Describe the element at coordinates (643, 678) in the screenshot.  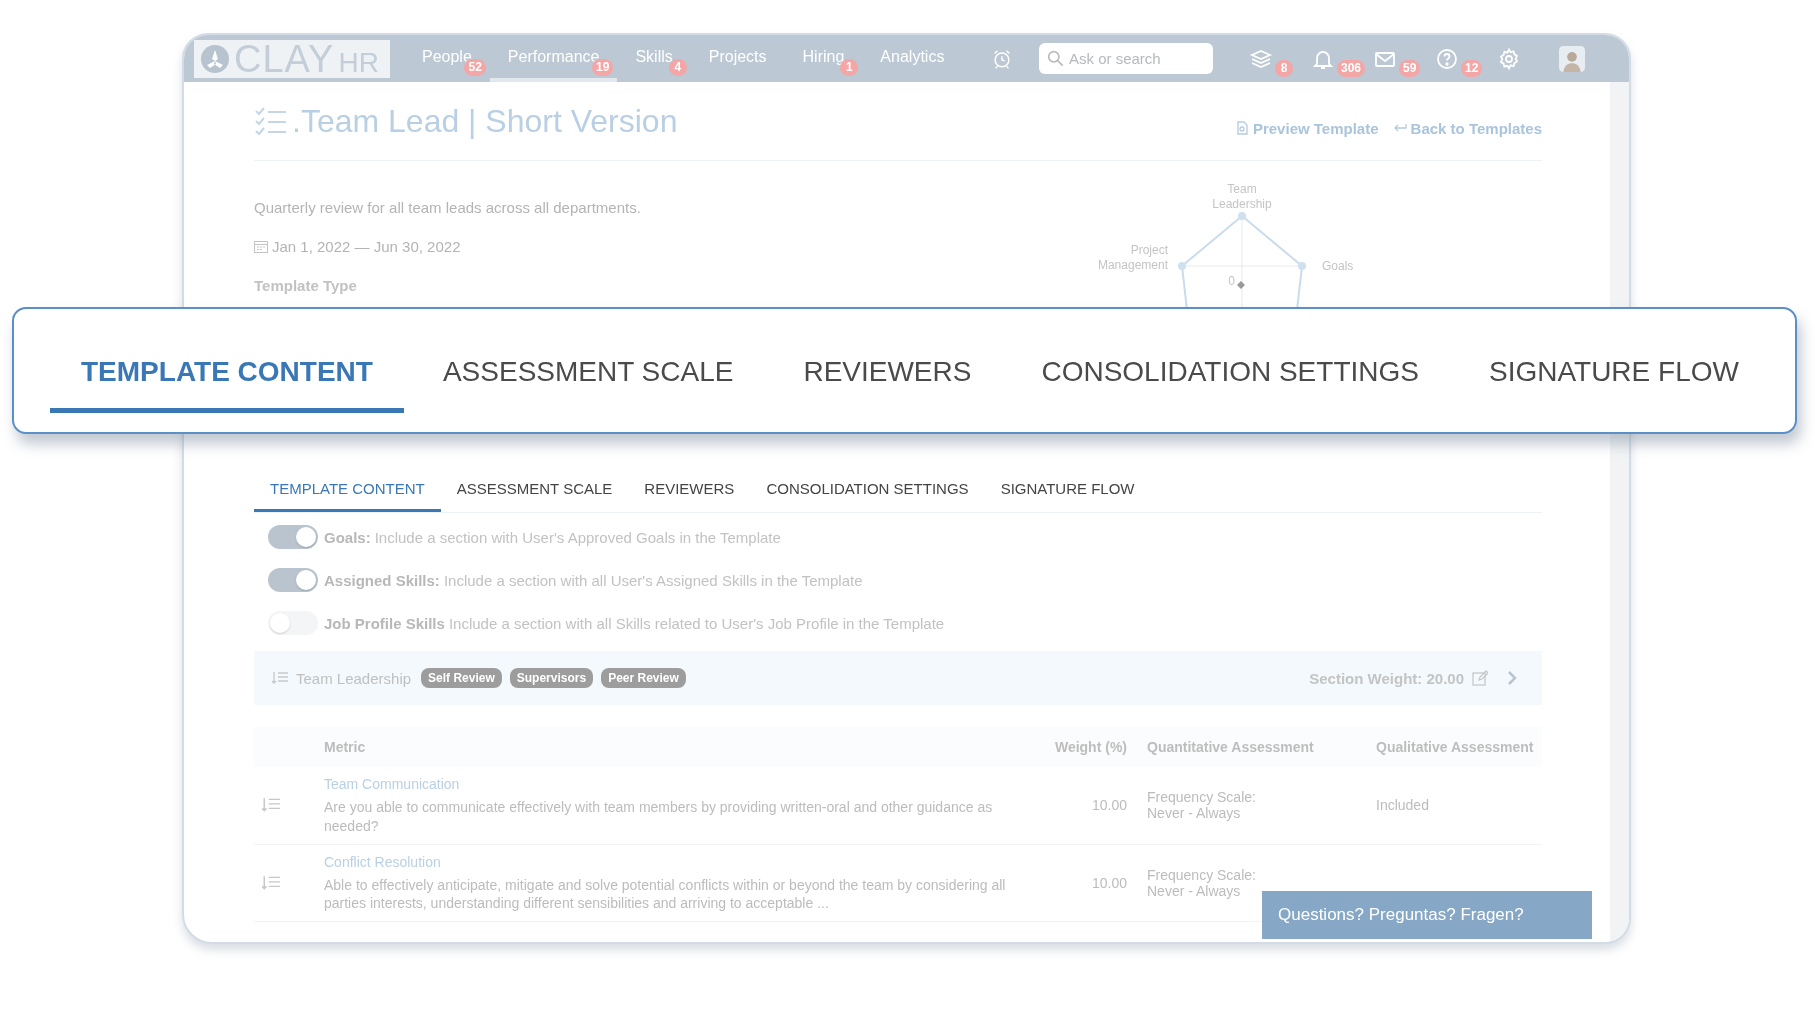
I see `reviewer-tag: Peer Review` at that location.